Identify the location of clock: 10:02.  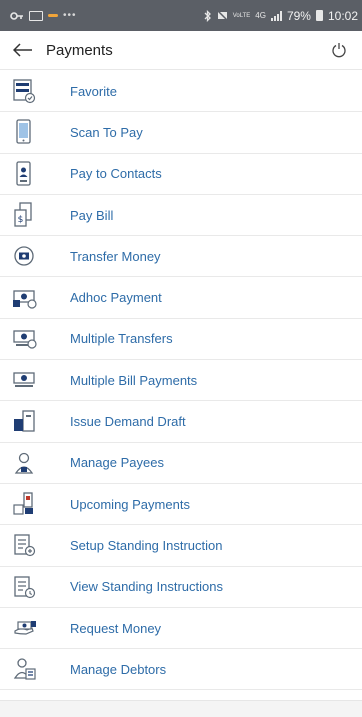
(342, 15).